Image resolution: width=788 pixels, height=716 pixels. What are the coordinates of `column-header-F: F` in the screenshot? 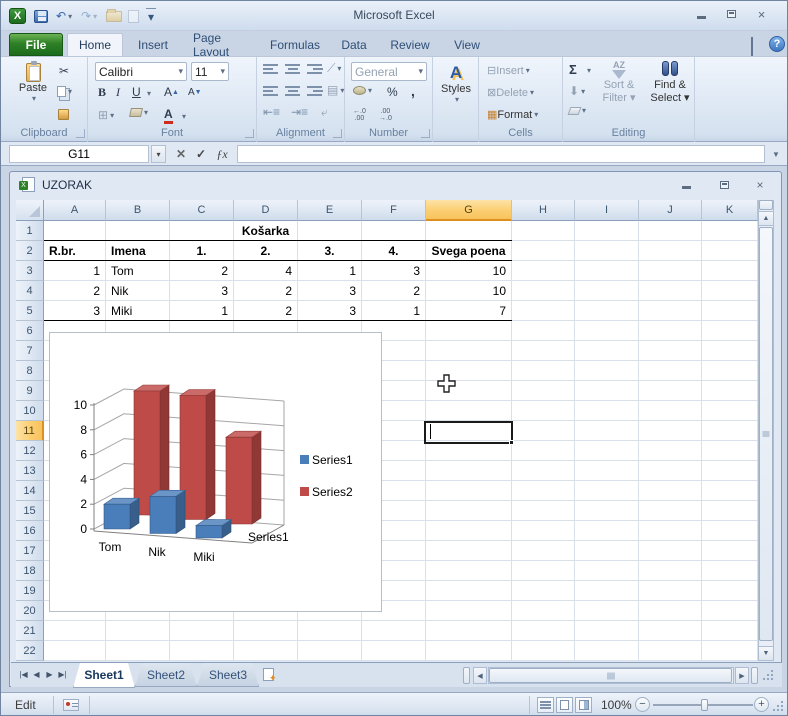 It's located at (394, 210).